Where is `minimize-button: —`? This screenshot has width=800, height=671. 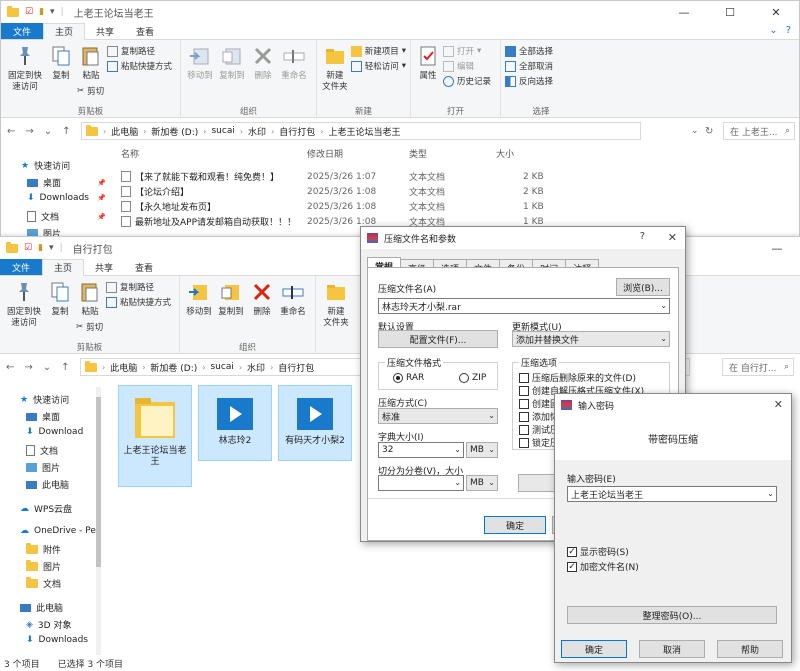 minimize-button: — is located at coordinates (777, 248).